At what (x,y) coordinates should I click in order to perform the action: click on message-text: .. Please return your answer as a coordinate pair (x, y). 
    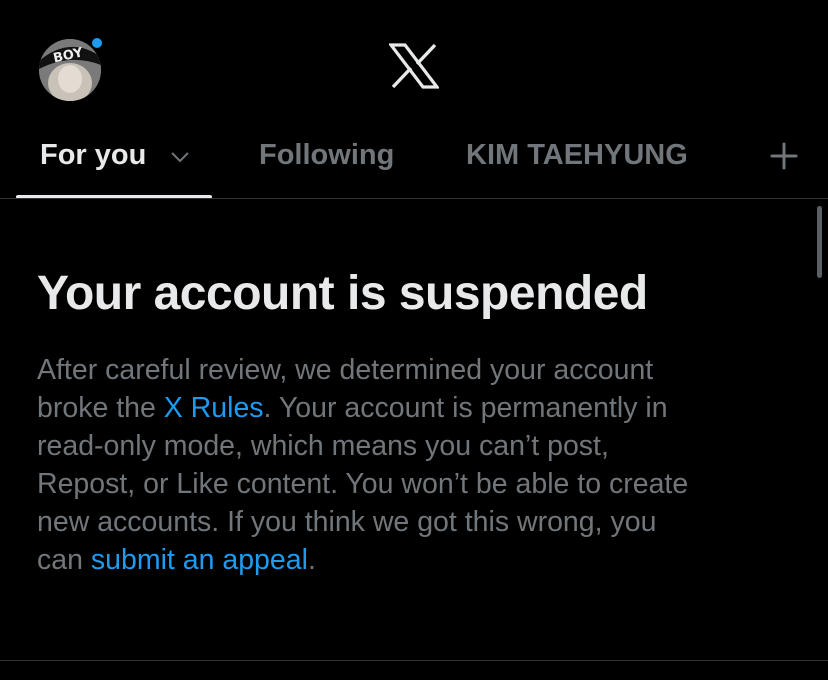
    Looking at the image, I should click on (311, 560).